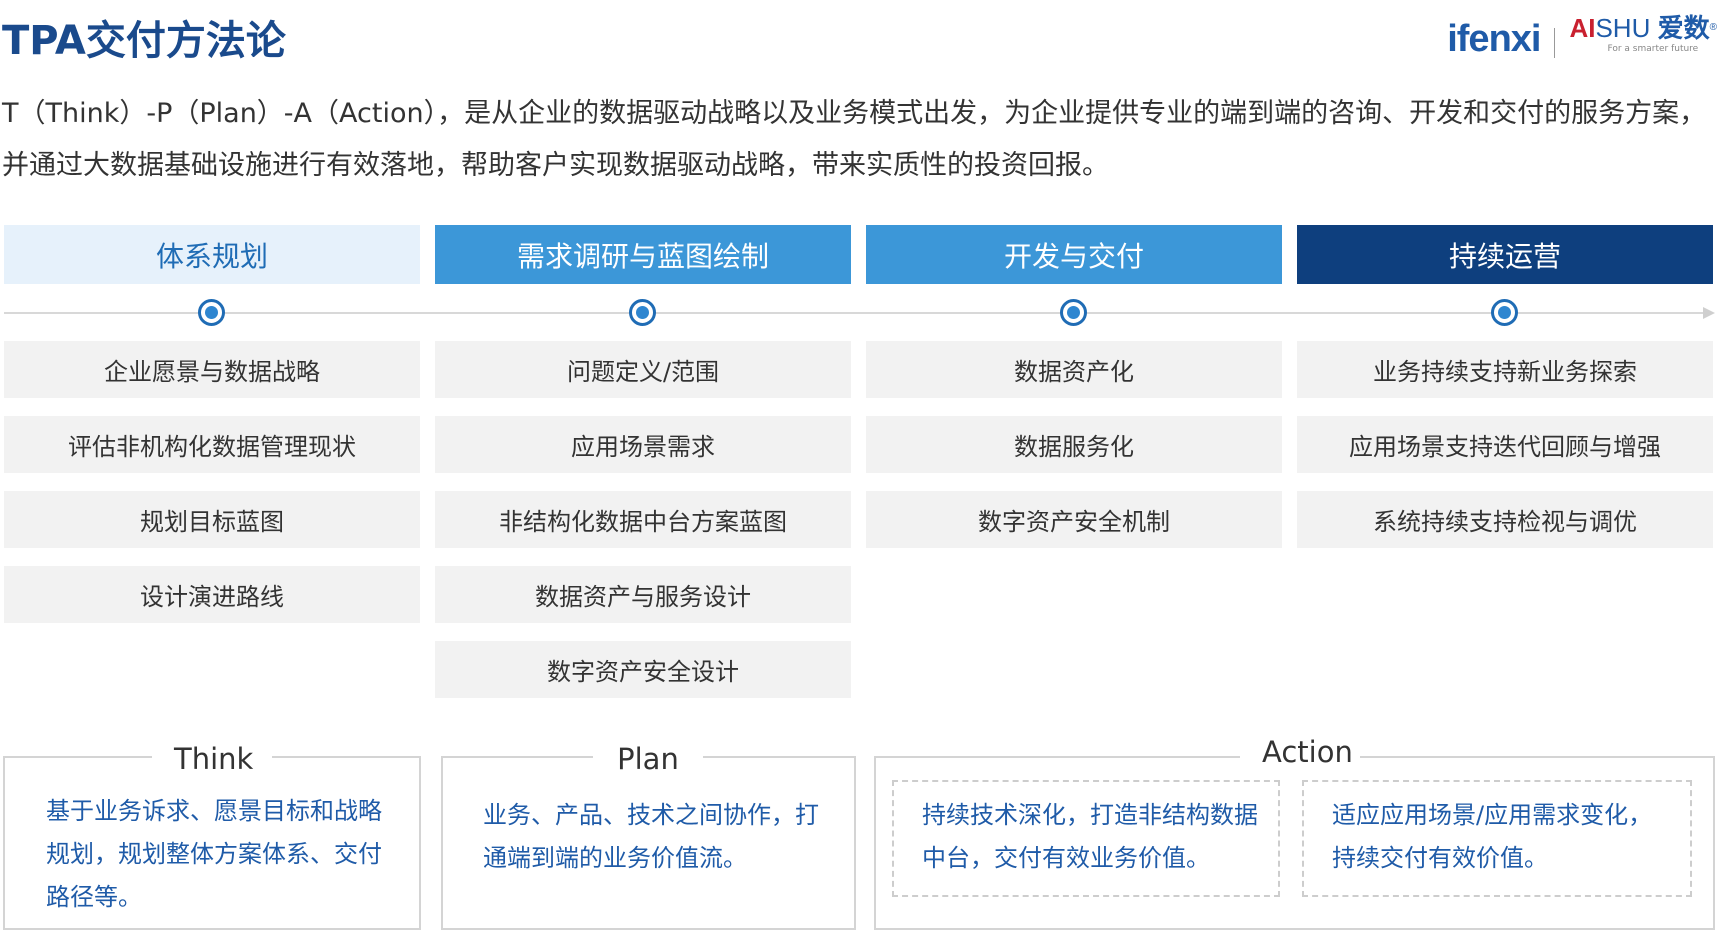 The width and height of the screenshot is (1723, 945). What do you see at coordinates (212, 444) in the screenshot?
I see `step-item: 评估非机构化数据管理现状` at bounding box center [212, 444].